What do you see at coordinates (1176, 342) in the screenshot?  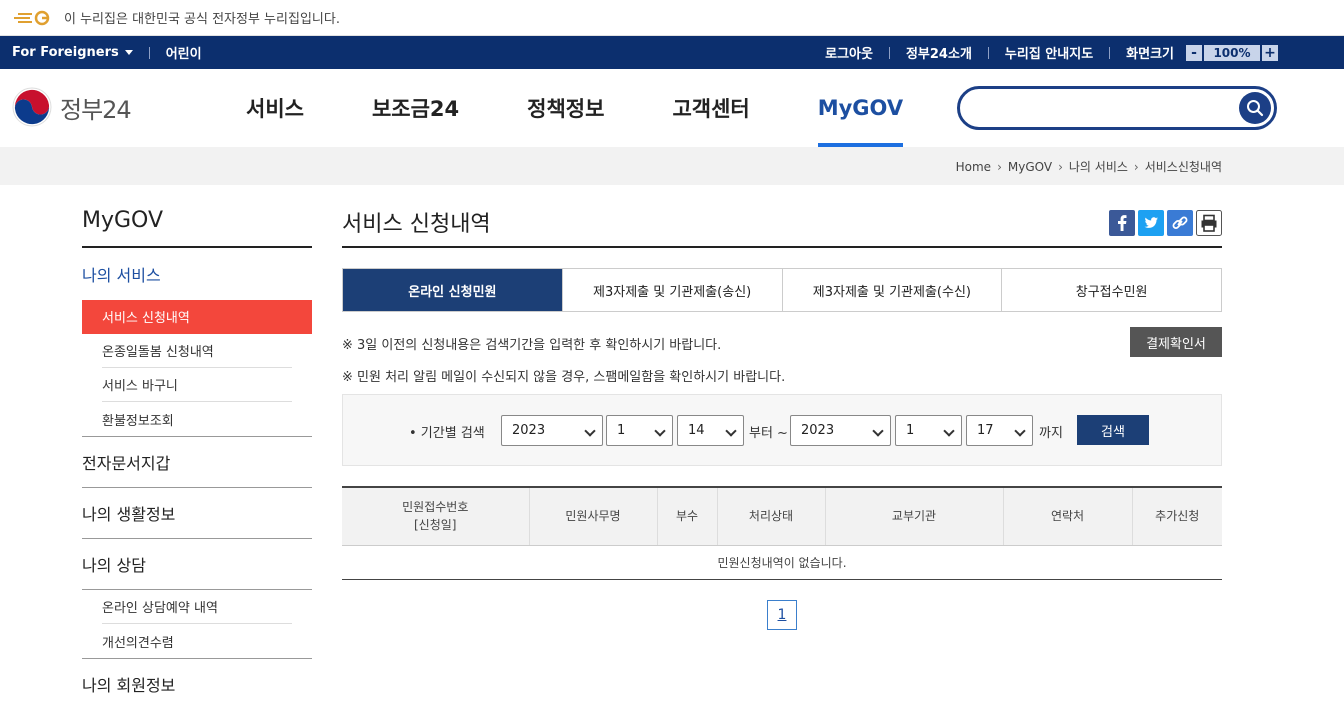 I see `payment-receipt-button: 결제확인서` at bounding box center [1176, 342].